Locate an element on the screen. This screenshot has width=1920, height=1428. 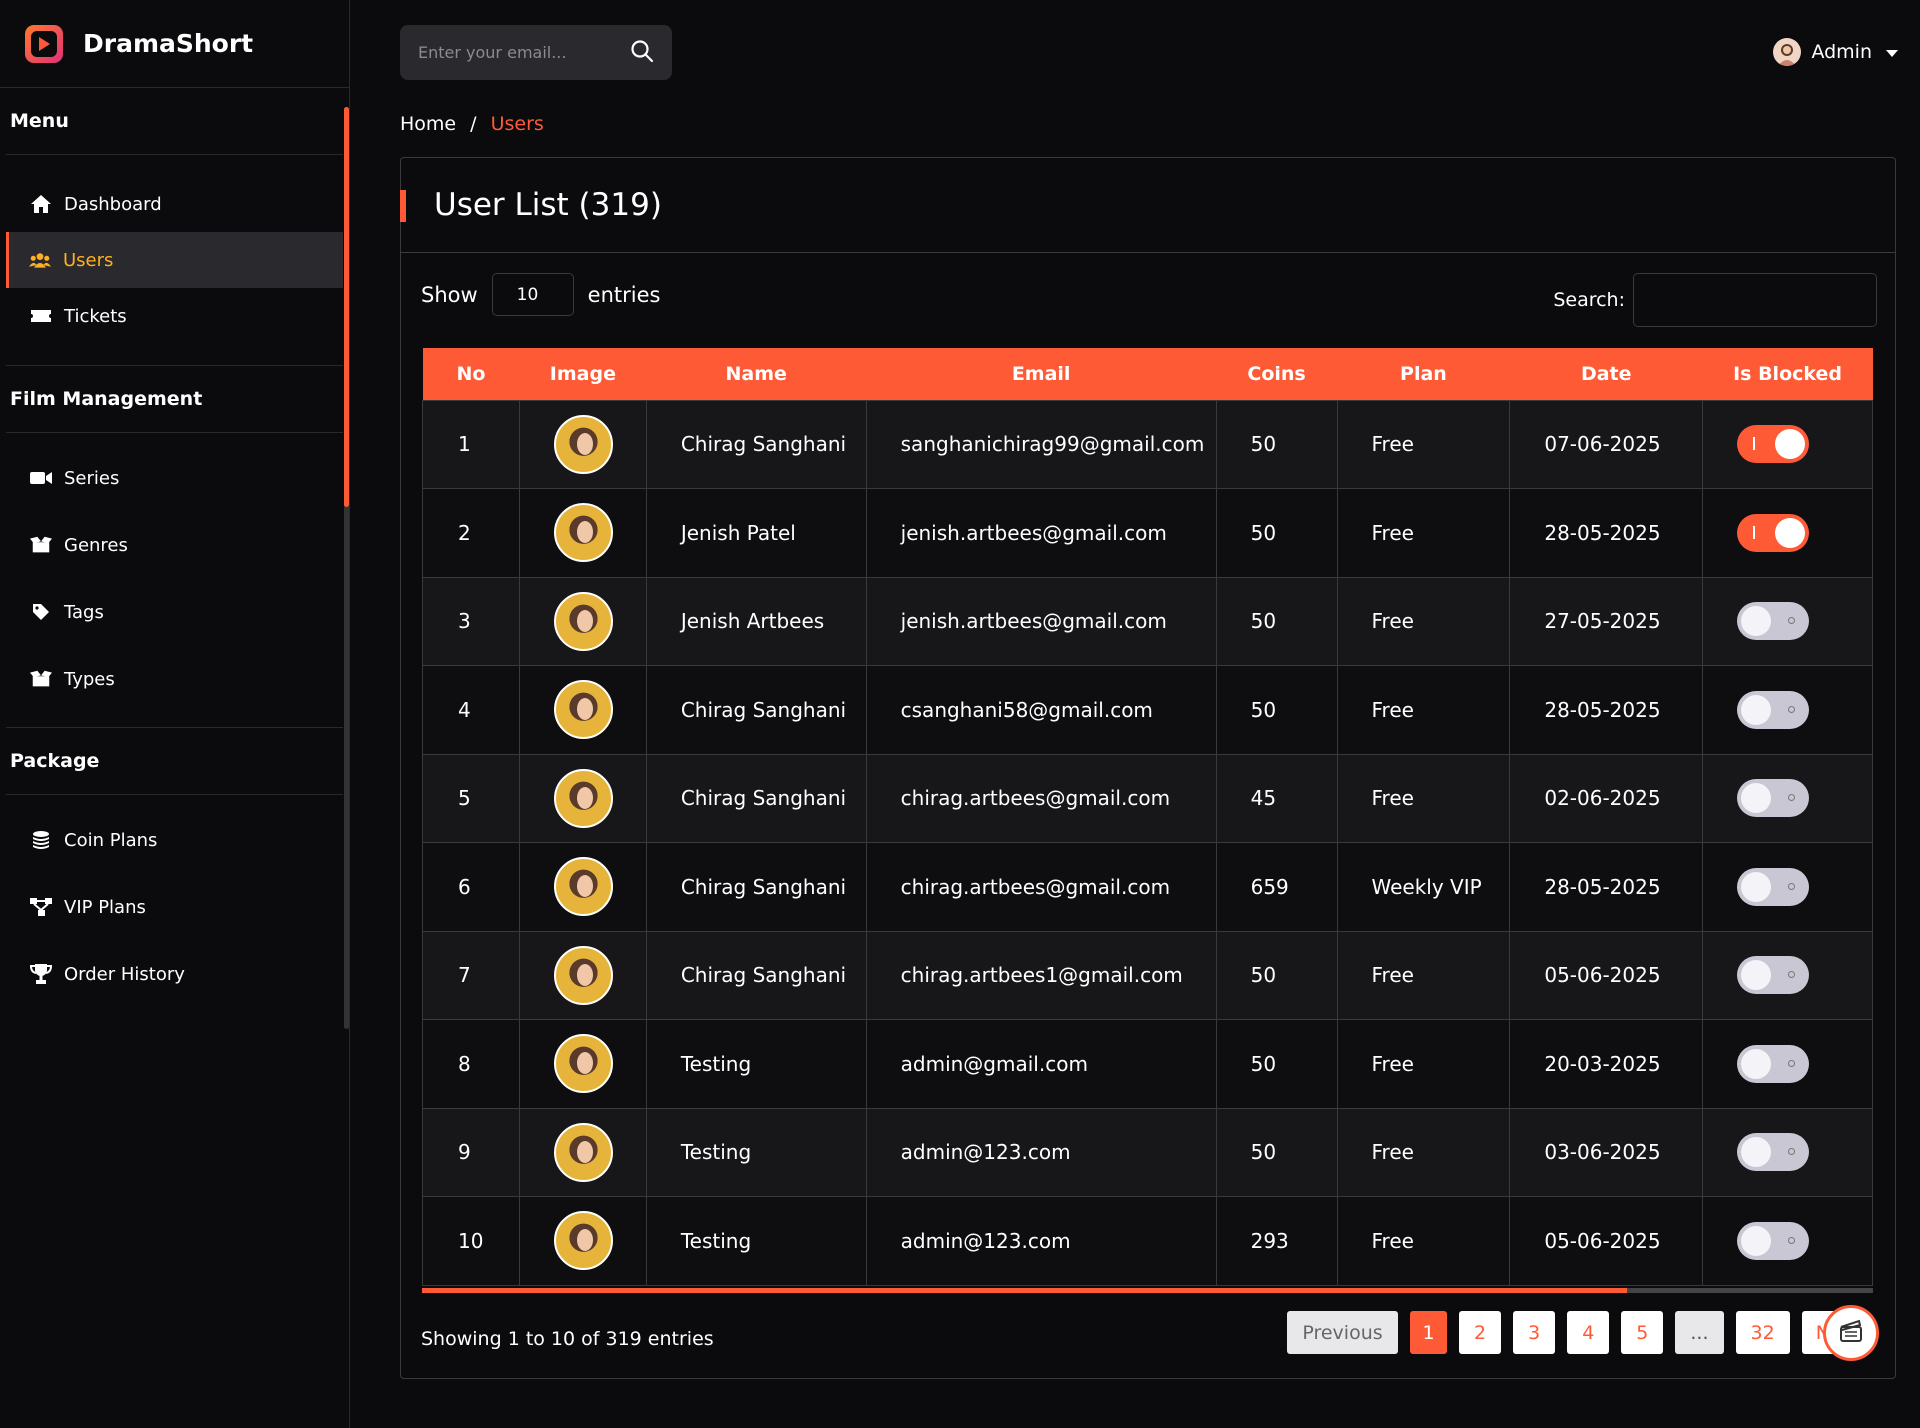
sidebar-item-dashboard: Dashboard is located at coordinates (174, 204).